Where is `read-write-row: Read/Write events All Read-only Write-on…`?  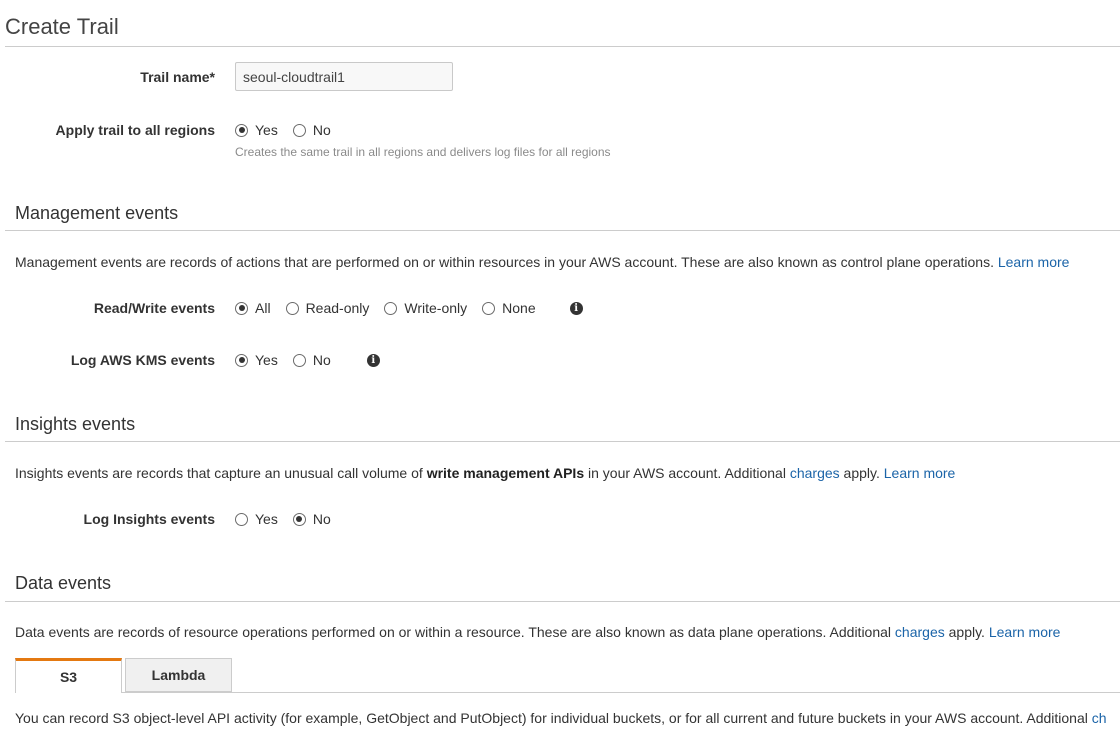 read-write-row: Read/Write events All Read-only Write-on… is located at coordinates (560, 308).